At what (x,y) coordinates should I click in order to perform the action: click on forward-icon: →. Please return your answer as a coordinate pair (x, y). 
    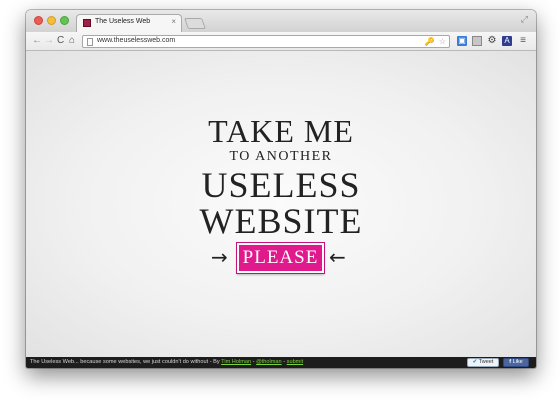
    Looking at the image, I should click on (49, 41).